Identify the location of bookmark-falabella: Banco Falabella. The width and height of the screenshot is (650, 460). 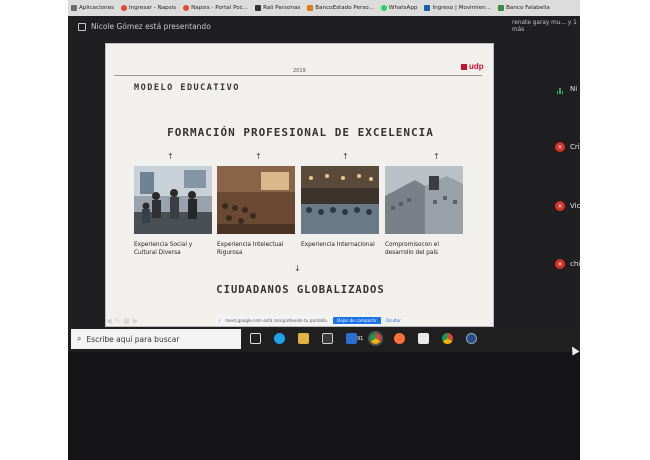
(524, 8).